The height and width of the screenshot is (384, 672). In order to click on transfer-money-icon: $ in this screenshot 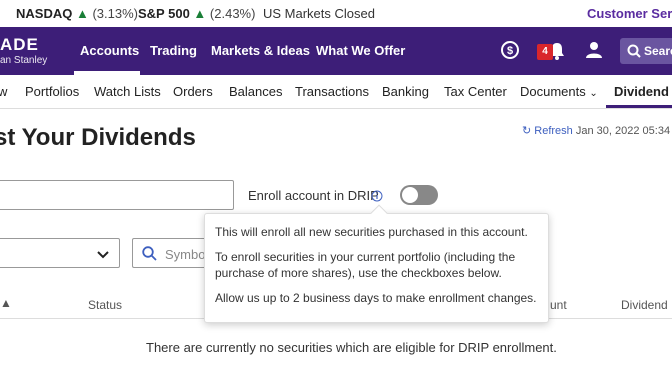, I will do `click(510, 52)`.